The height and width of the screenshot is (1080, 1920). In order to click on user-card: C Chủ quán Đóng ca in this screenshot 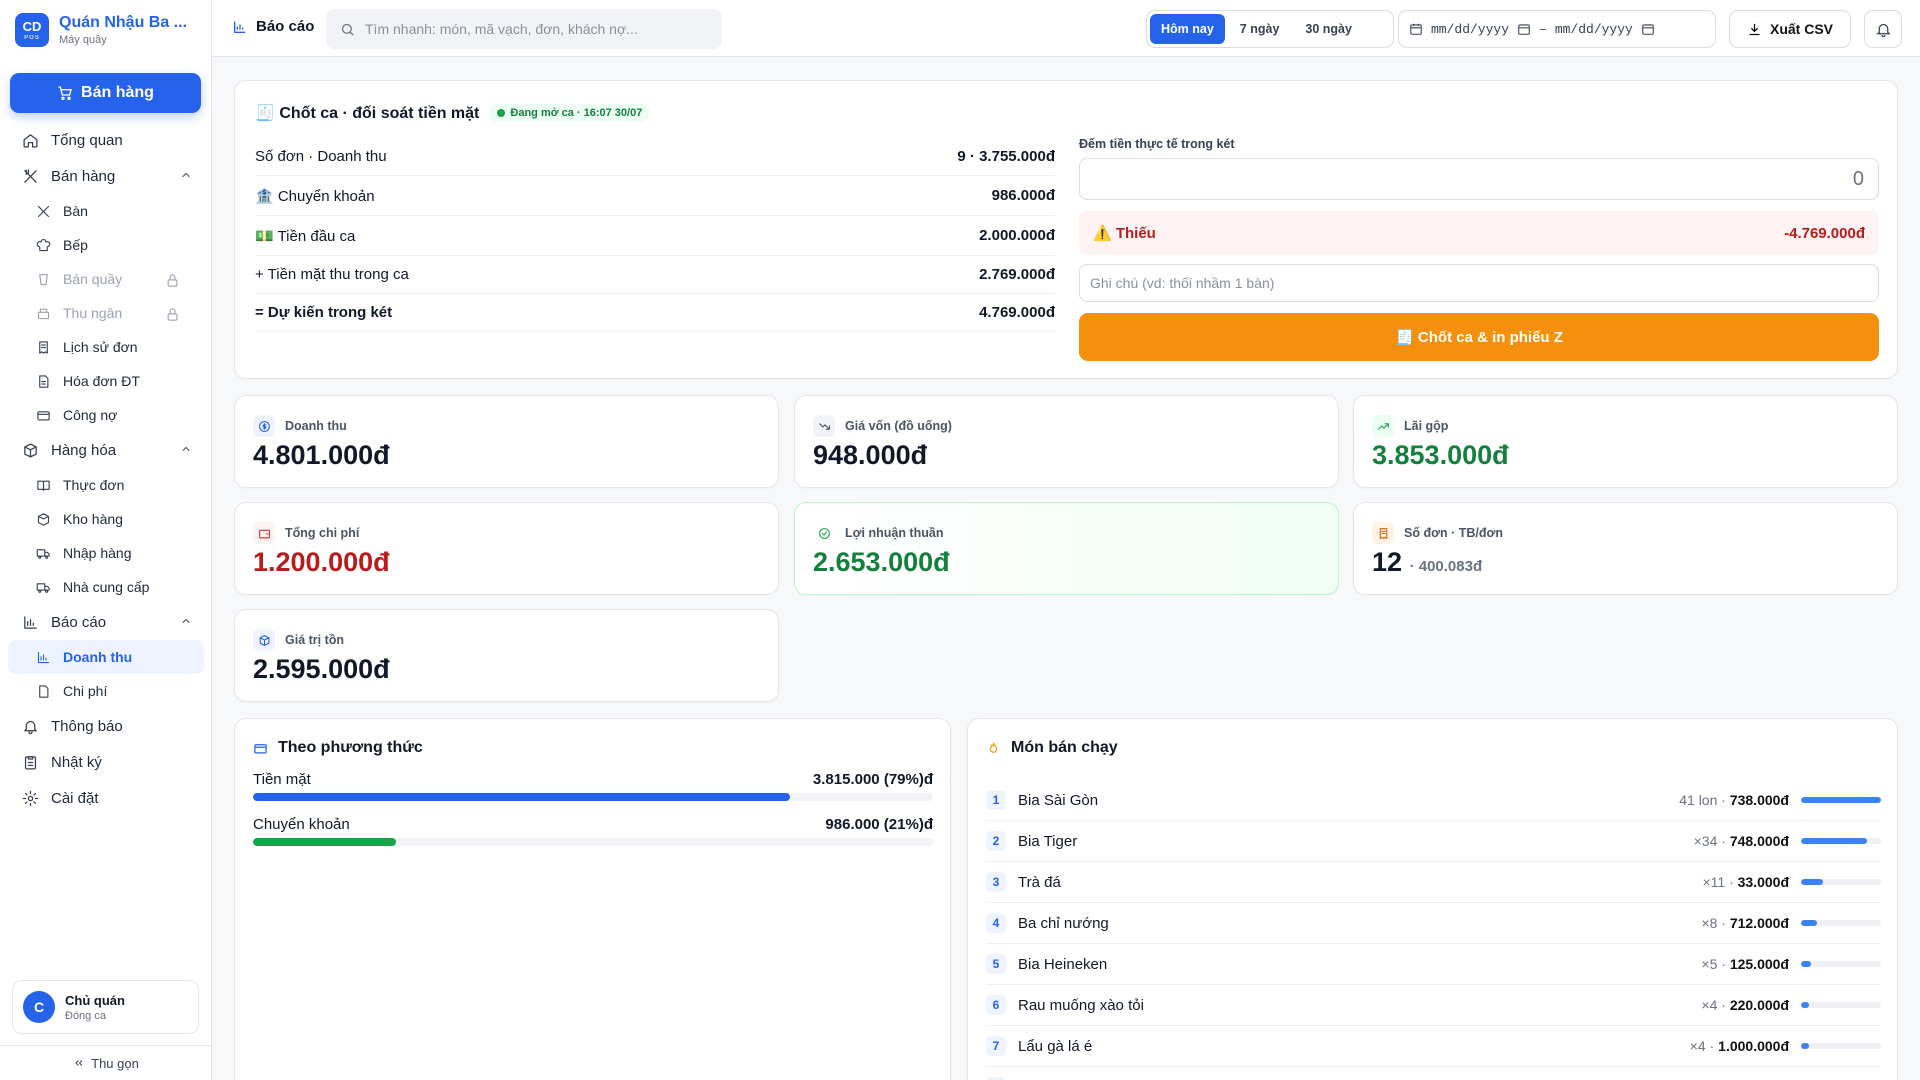, I will do `click(105, 1007)`.